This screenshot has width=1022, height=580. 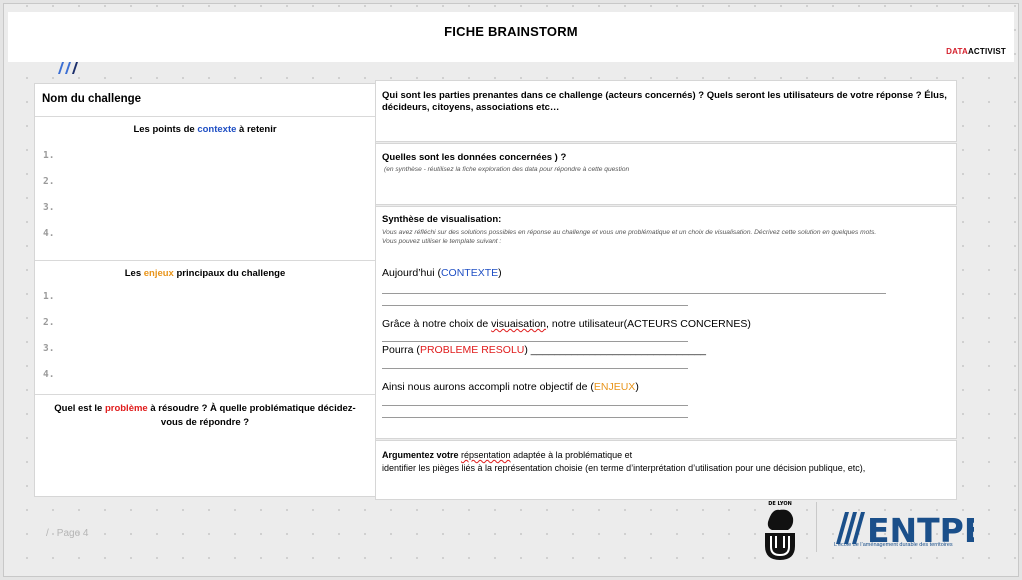 What do you see at coordinates (474, 157) in the screenshot?
I see `data-question: Quelles sont les données concernées ) ?` at bounding box center [474, 157].